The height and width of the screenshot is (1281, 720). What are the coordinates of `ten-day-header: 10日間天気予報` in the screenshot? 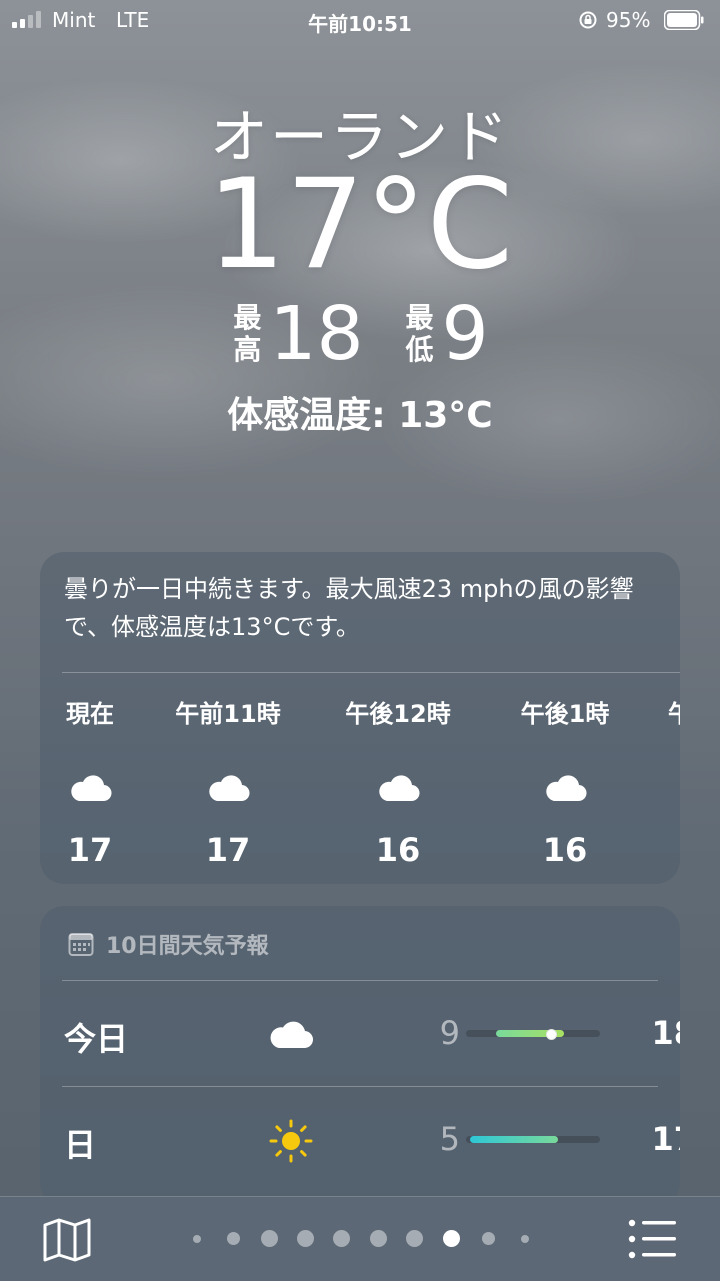 It's located at (168, 944).